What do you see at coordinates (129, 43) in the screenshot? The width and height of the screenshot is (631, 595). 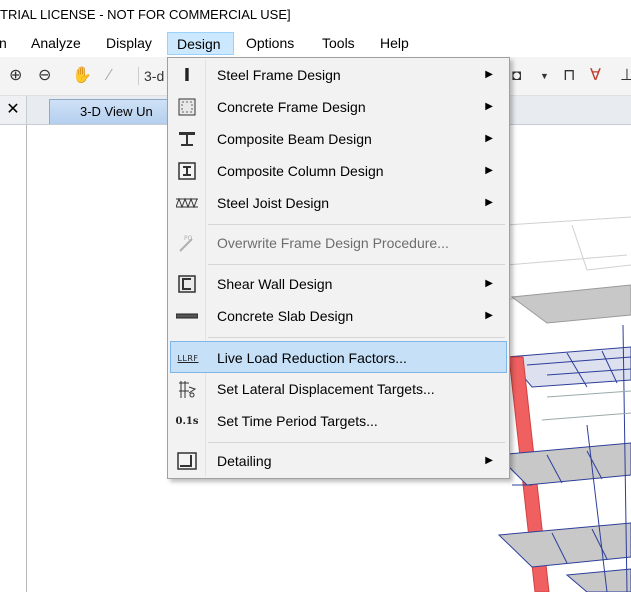 I see `menu-display: Display` at bounding box center [129, 43].